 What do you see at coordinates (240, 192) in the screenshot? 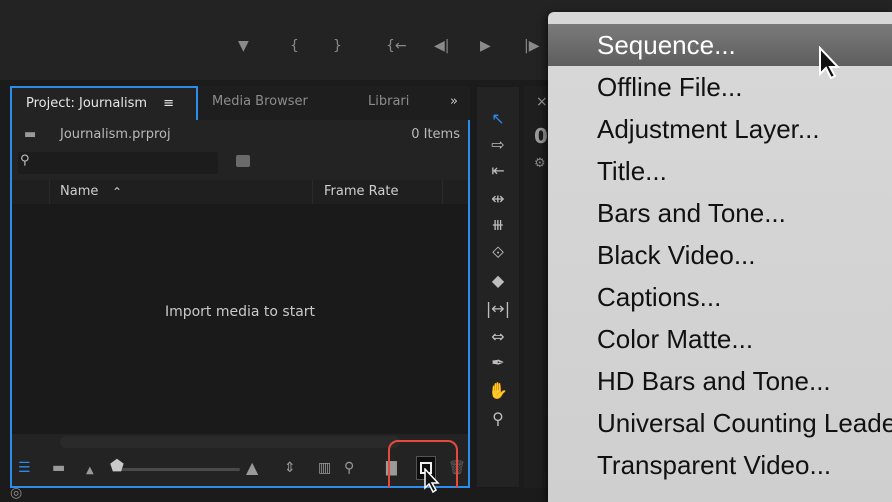
I see `column-headers: Name ⌃ Frame Rate` at bounding box center [240, 192].